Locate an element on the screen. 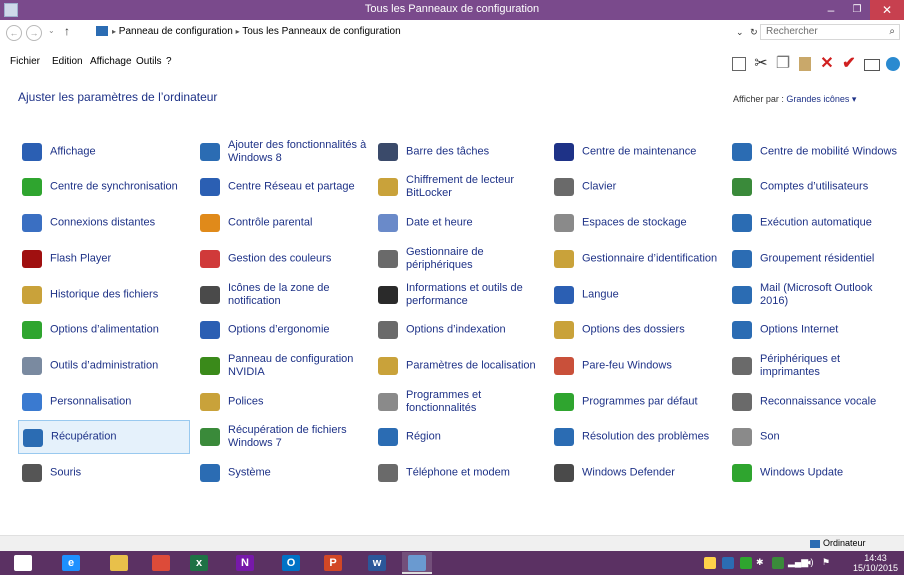  forward-button: → is located at coordinates (34, 33).